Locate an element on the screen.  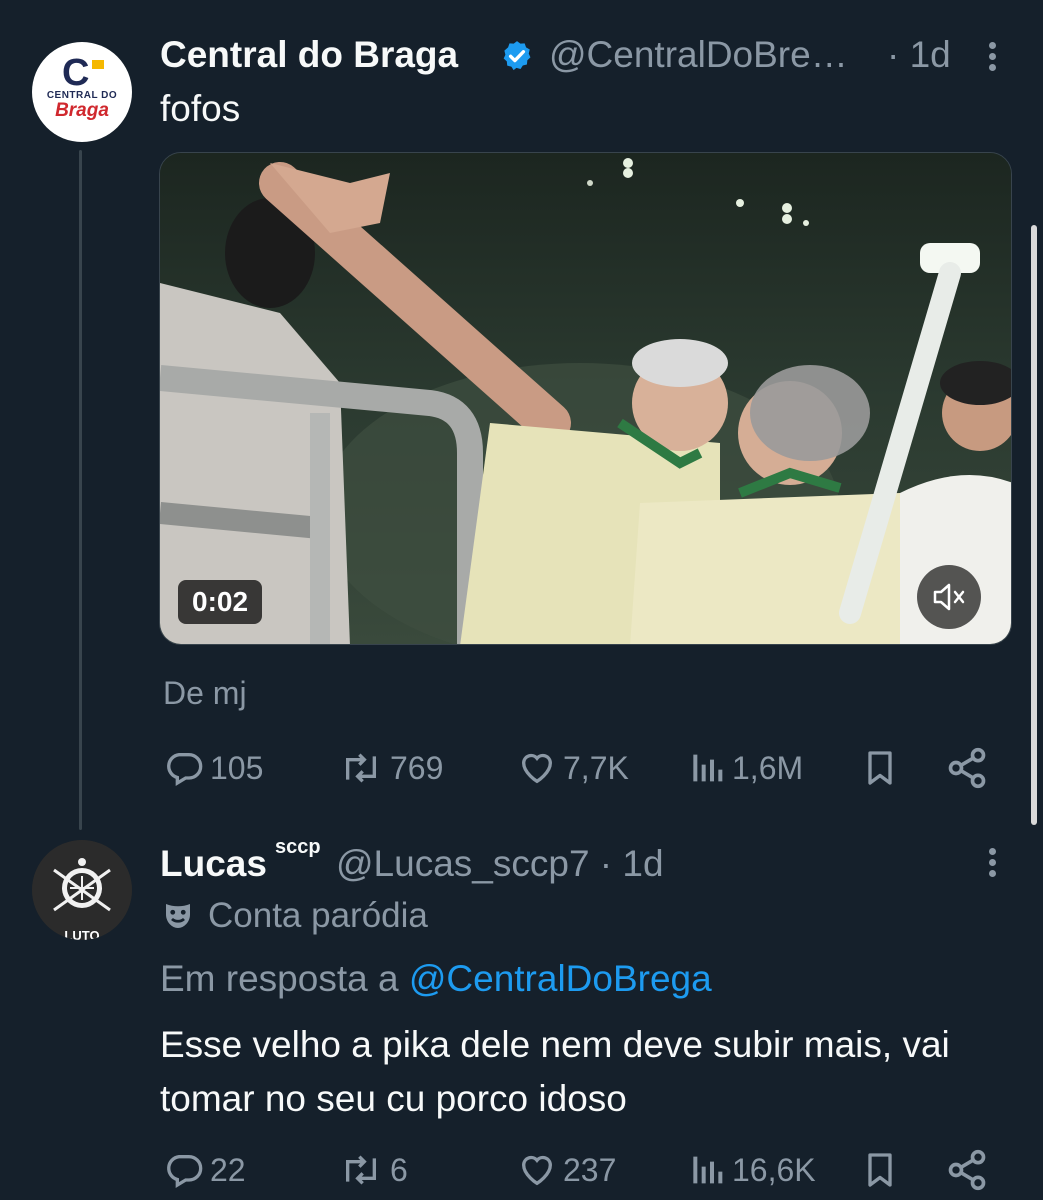
reply-count: 22 is located at coordinates (228, 1169).